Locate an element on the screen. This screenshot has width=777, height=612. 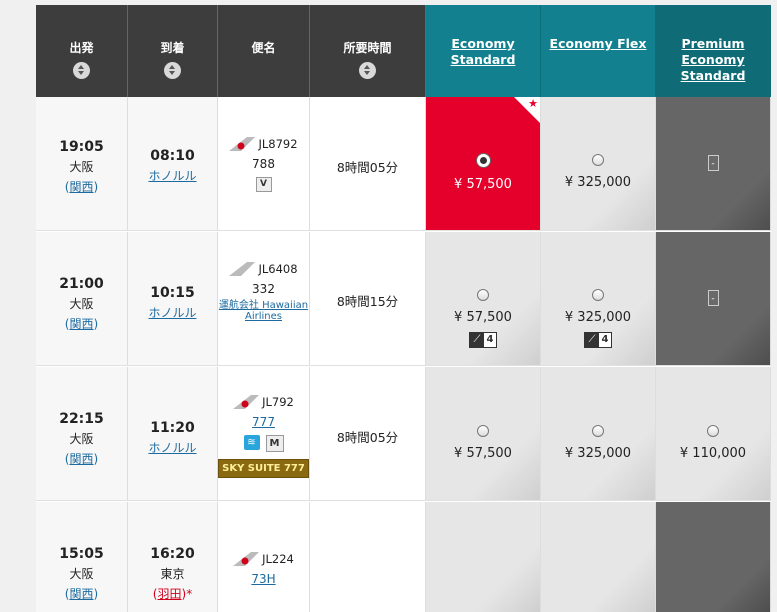
fare-economy-standard-cell is located at coordinates (483, 557).